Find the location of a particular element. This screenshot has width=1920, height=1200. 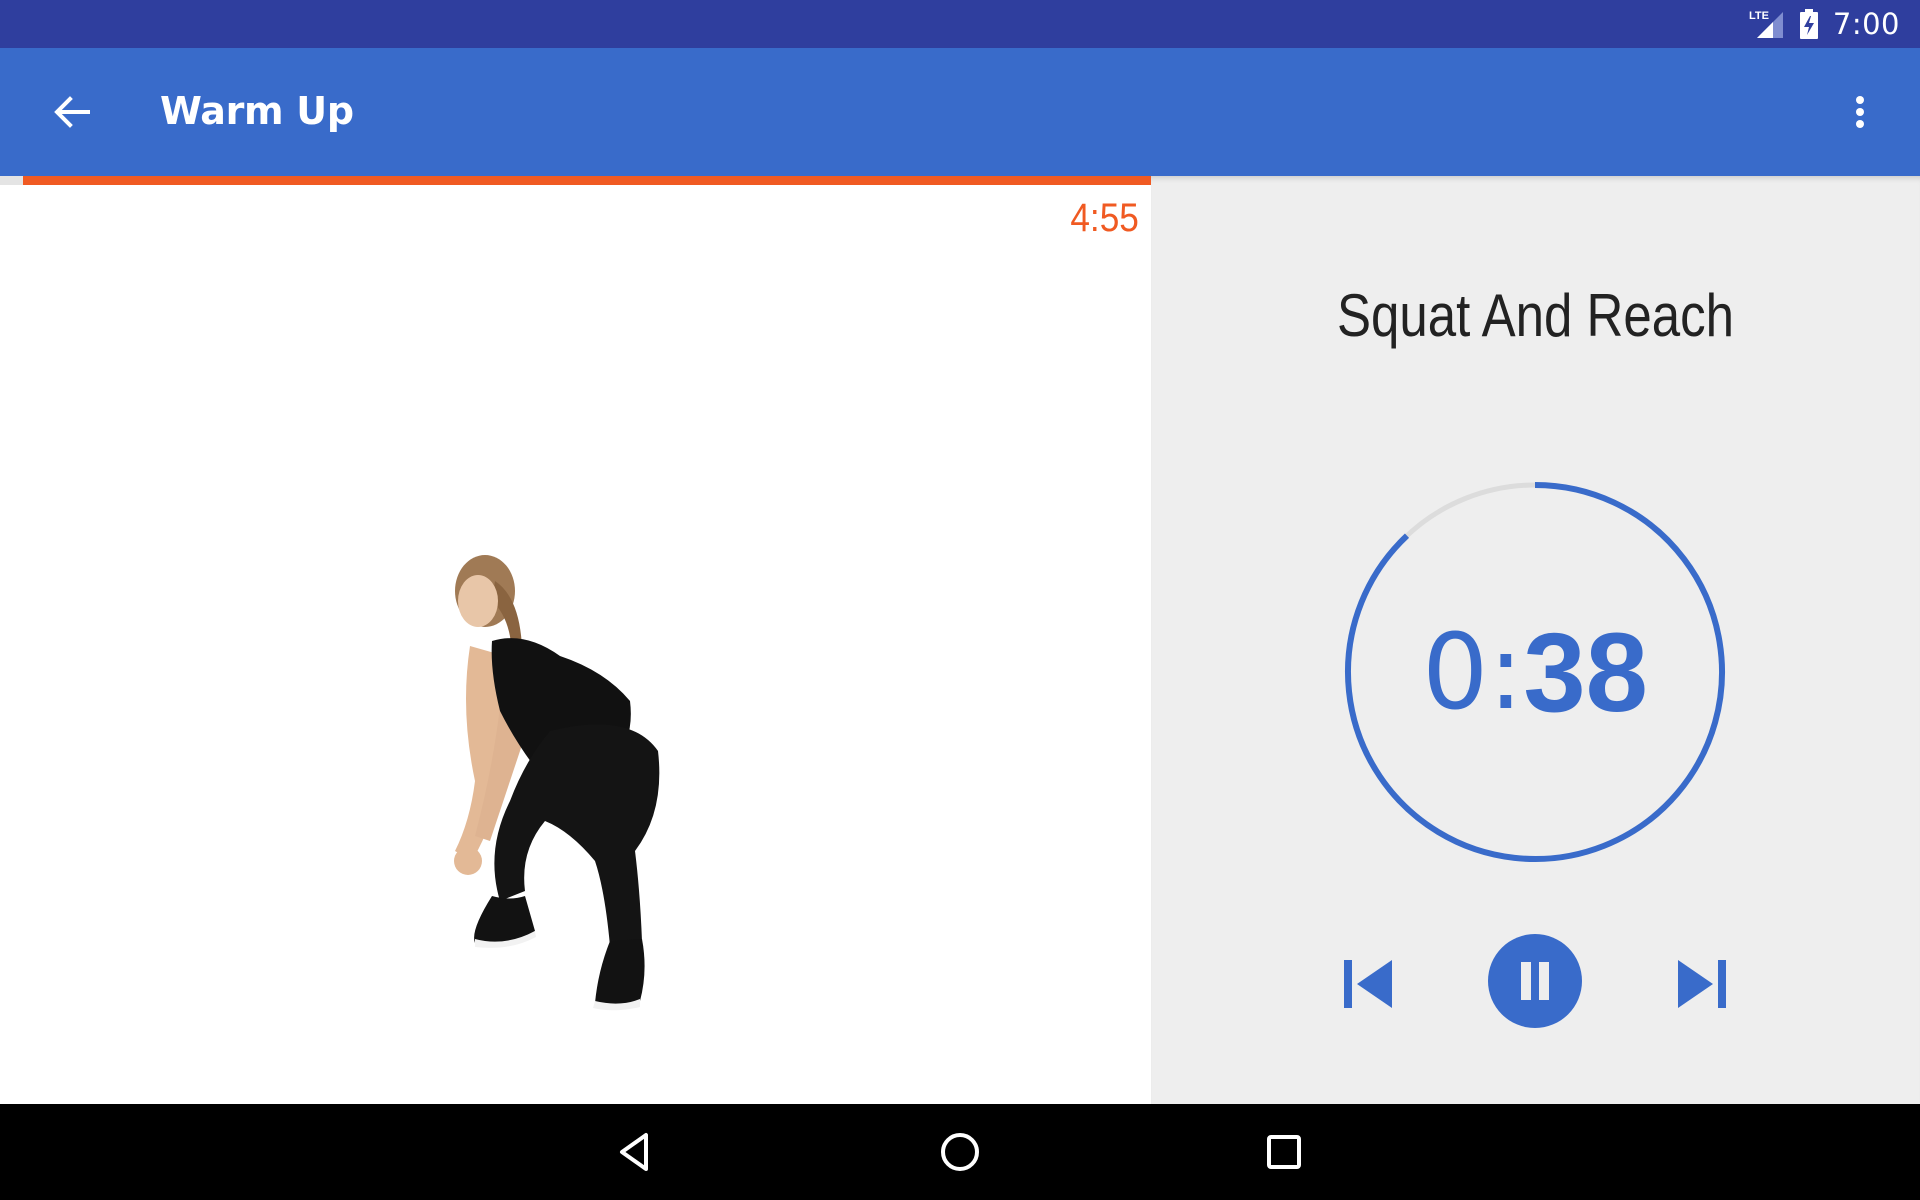

back-button is located at coordinates (72, 112).